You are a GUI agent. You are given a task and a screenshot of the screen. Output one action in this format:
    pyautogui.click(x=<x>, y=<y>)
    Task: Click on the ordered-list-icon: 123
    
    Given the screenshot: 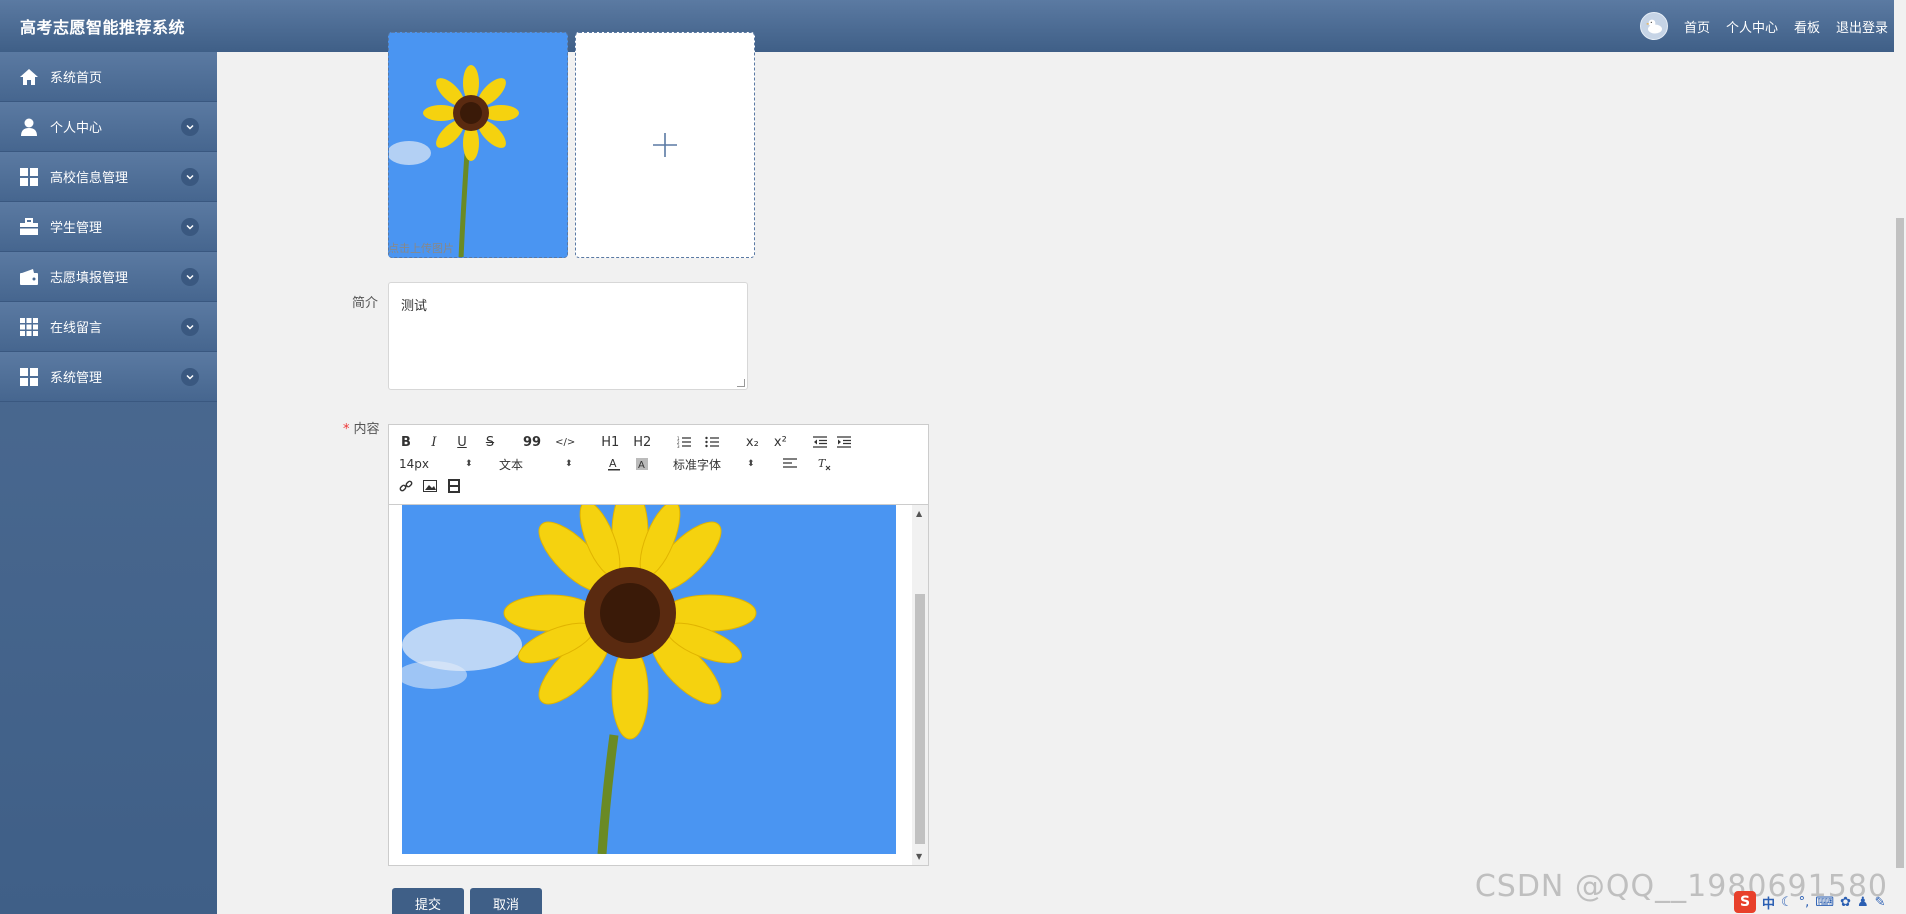 What is the action you would take?
    pyautogui.click(x=684, y=442)
    